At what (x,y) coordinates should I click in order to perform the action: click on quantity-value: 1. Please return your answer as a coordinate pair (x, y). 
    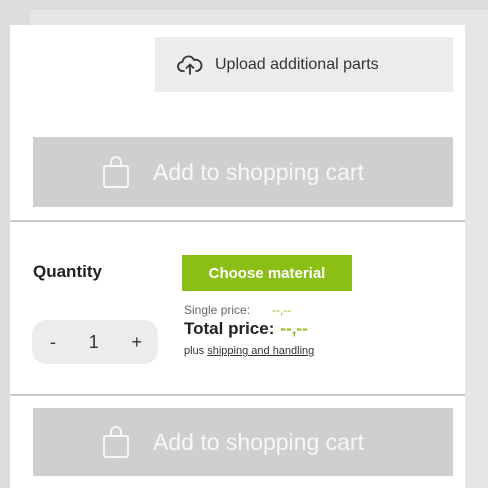
    Looking at the image, I should click on (94, 342).